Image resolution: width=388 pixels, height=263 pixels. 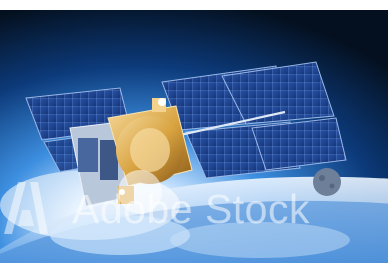 I want to click on sun-flare, so click(x=140, y=192).